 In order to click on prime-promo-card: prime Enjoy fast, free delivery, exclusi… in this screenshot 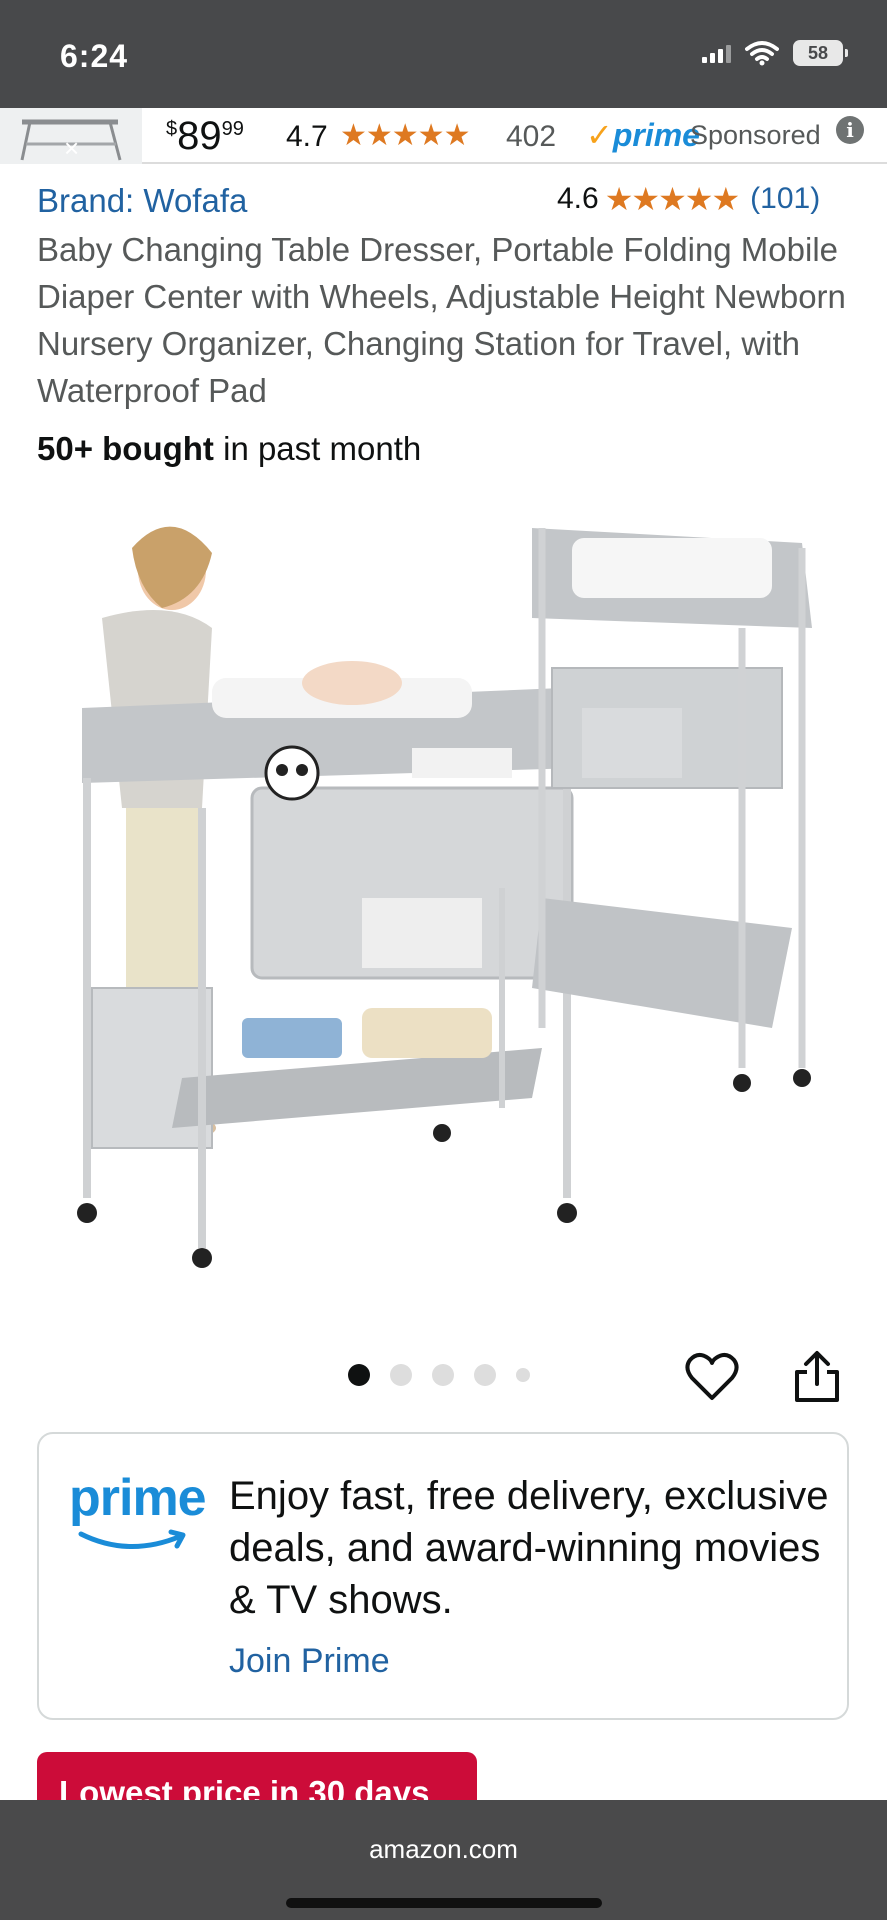, I will do `click(443, 1576)`.